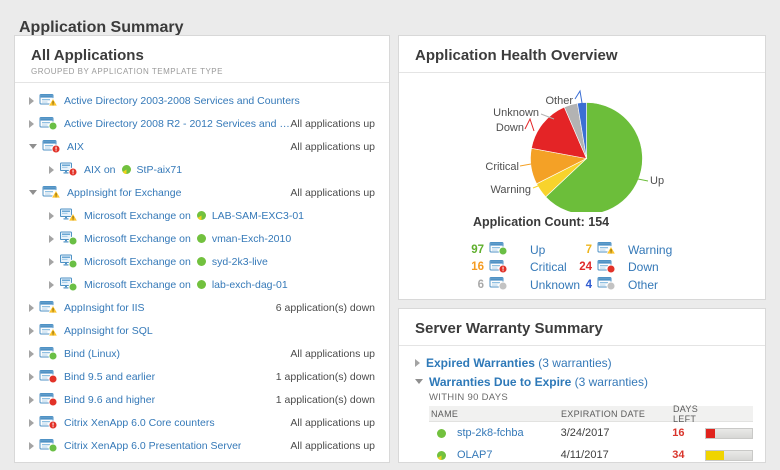 This screenshot has width=780, height=470. I want to click on pie-leader-other, so click(578, 96).